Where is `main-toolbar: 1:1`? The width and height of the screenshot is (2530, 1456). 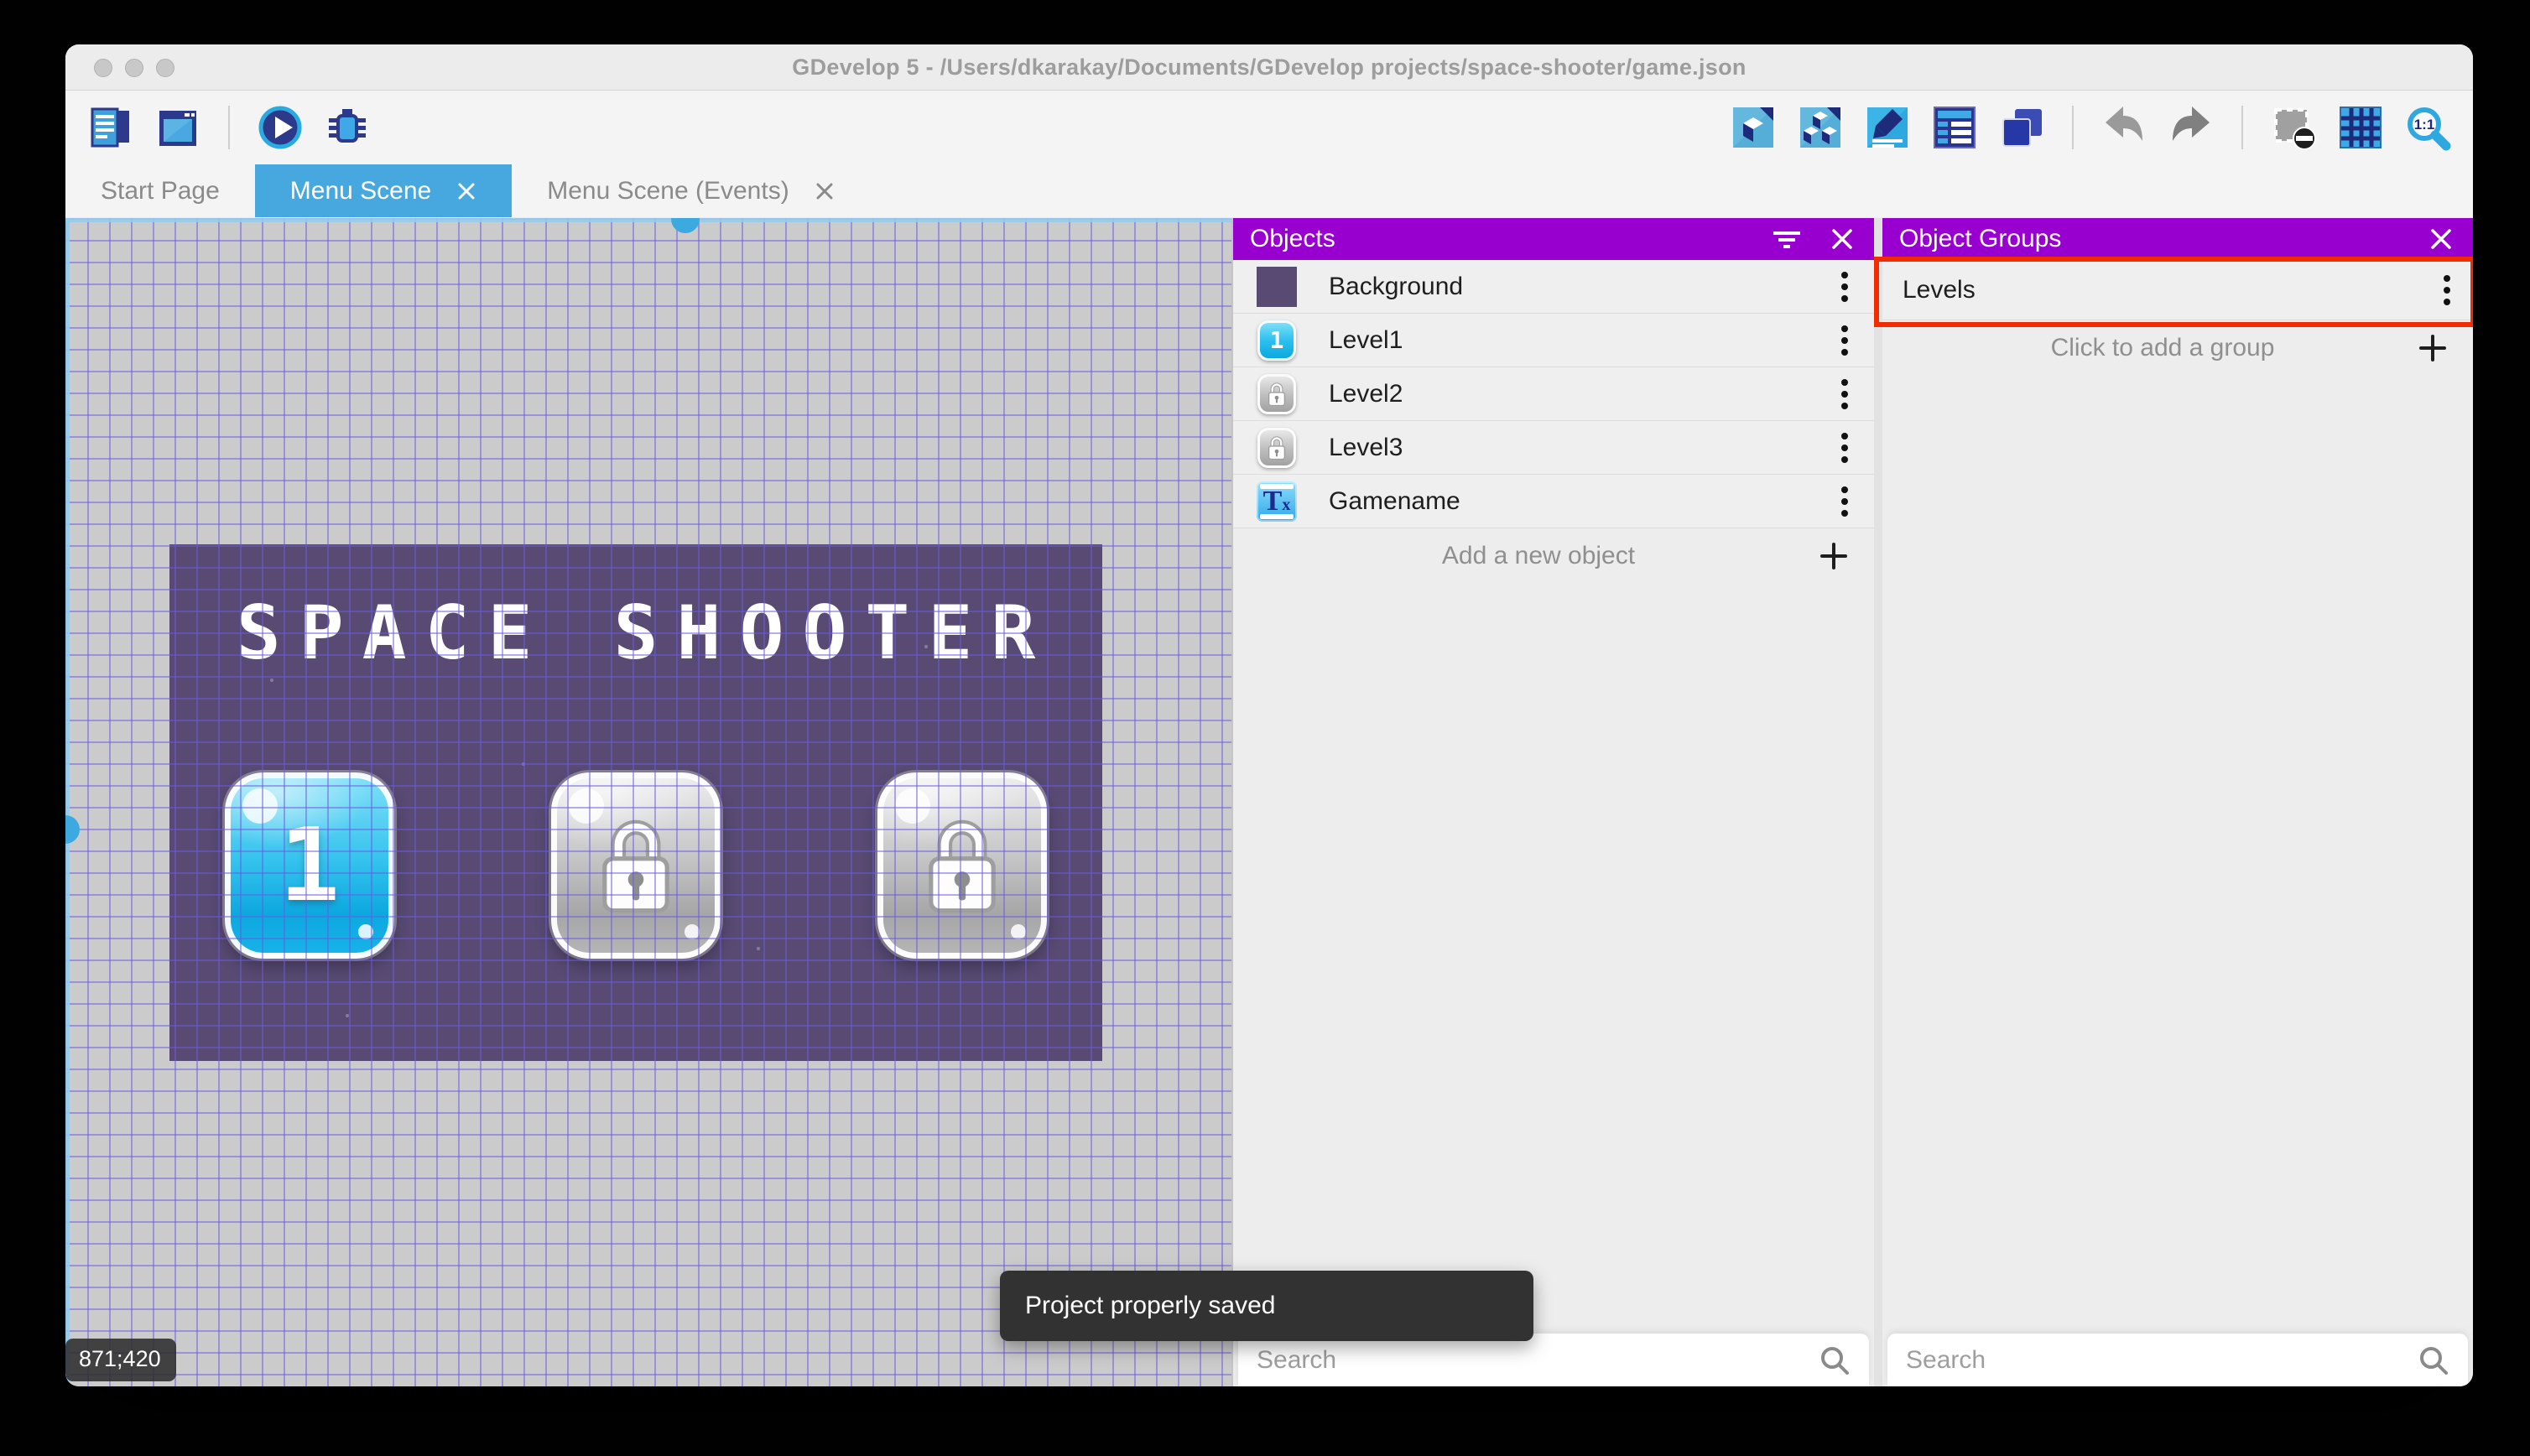
main-toolbar: 1:1 is located at coordinates (1269, 128).